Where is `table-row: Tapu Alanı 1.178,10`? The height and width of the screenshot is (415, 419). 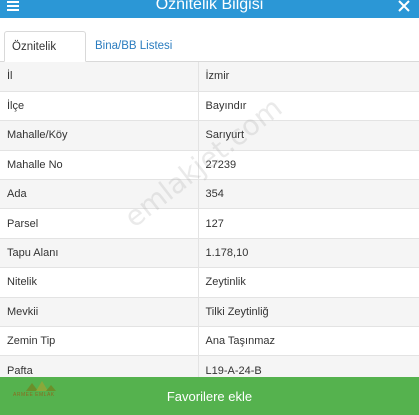 table-row: Tapu Alanı 1.178,10 is located at coordinates (209, 253).